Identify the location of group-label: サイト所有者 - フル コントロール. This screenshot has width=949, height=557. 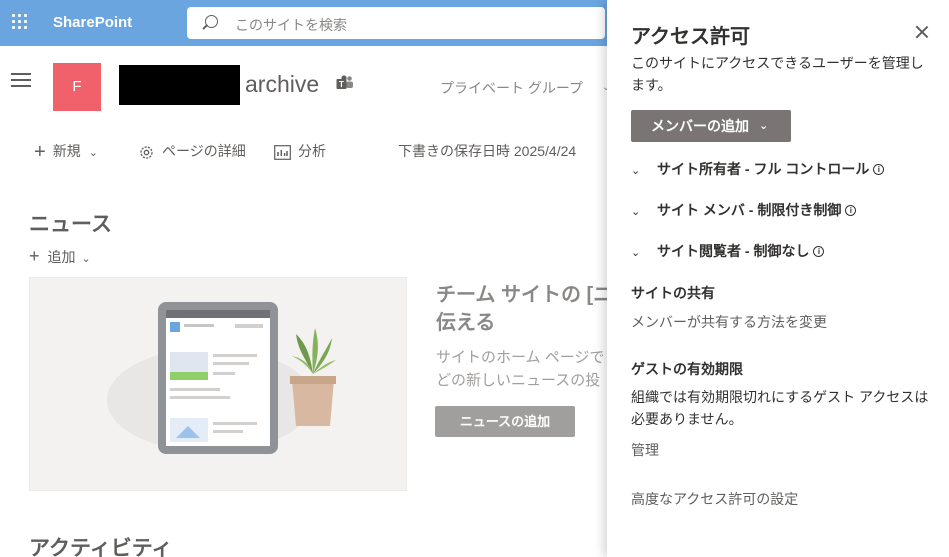
(763, 169).